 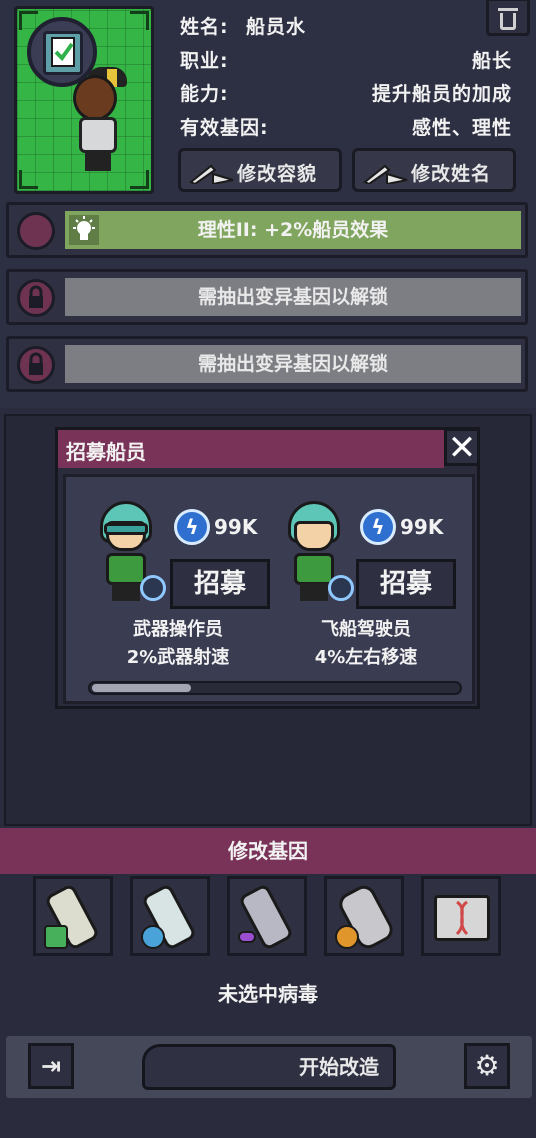 What do you see at coordinates (441, 94) in the screenshot?
I see `ability-value: 提升船员的加成` at bounding box center [441, 94].